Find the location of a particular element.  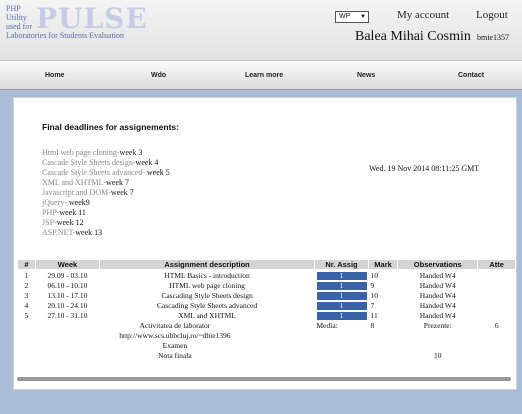

deadline-week: week 7 is located at coordinates (118, 182).